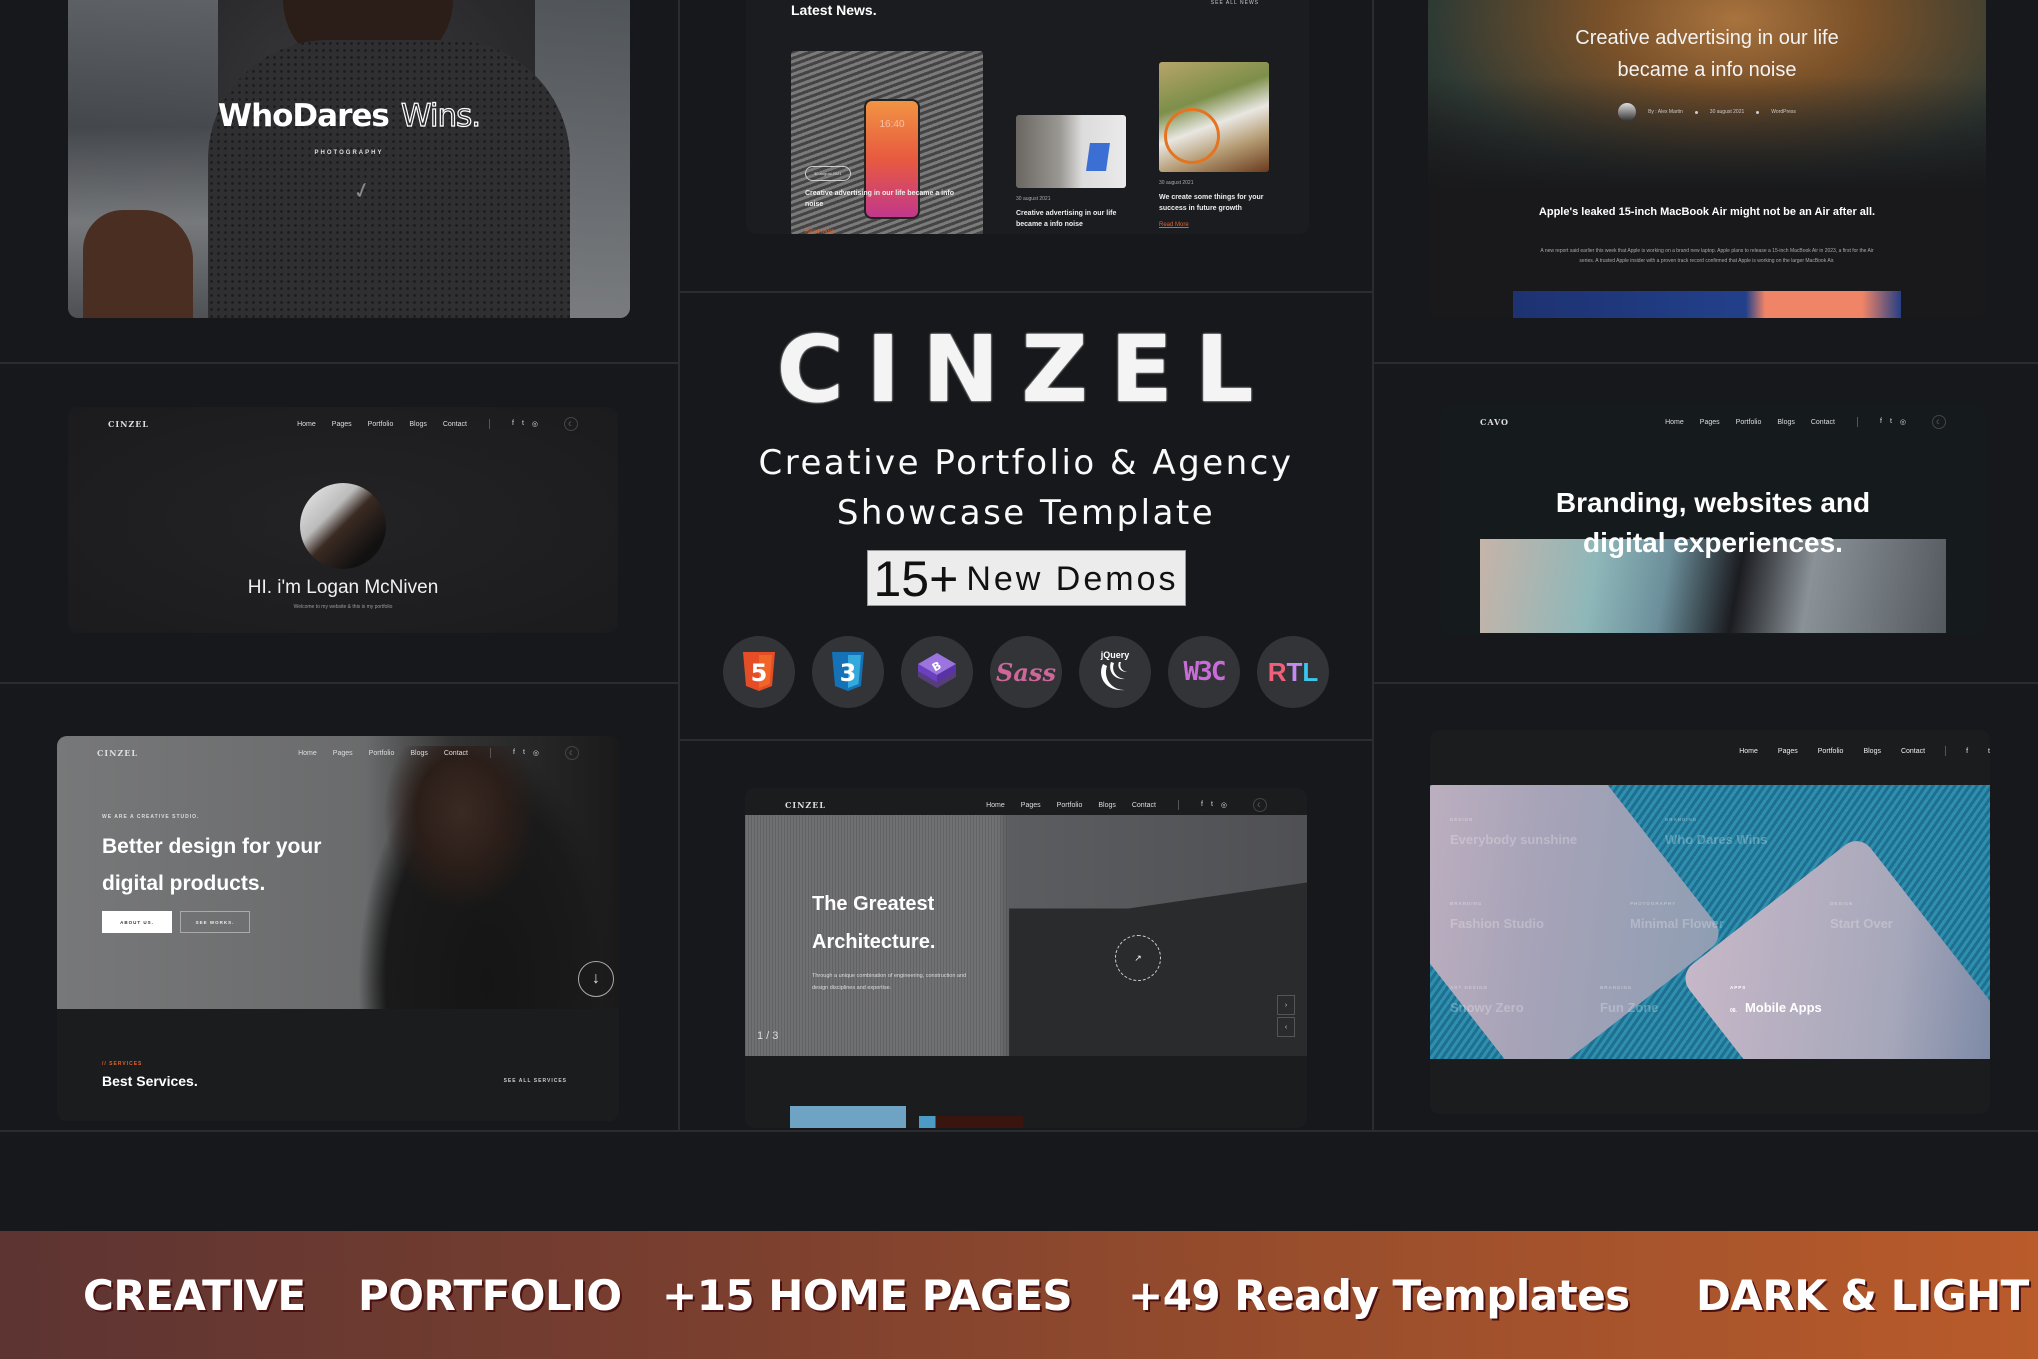 This screenshot has height=1359, width=2038. I want to click on portfolio-tile: ART DESIGN Snowy Zero, so click(1487, 1000).